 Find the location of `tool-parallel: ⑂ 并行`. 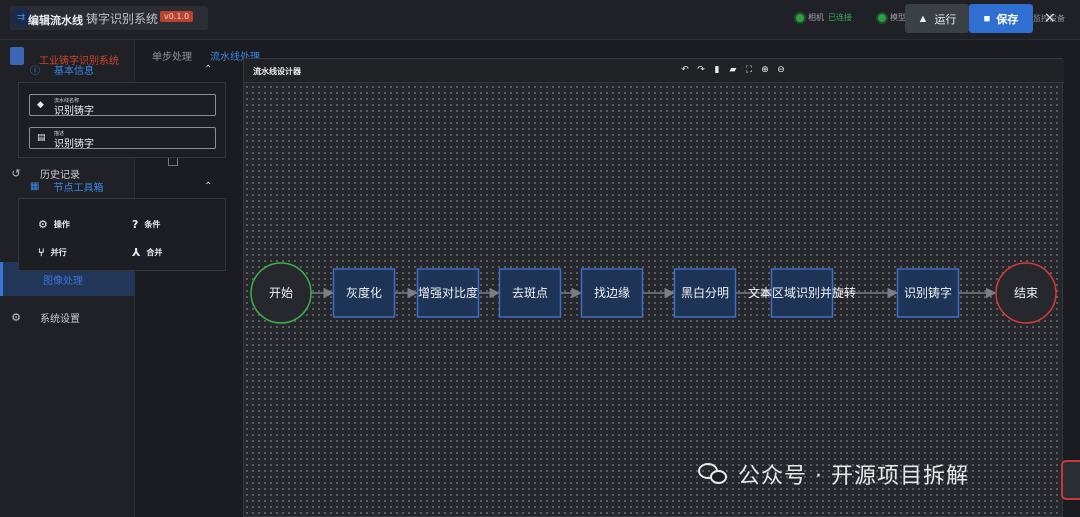

tool-parallel: ⑂ 并行 is located at coordinates (52, 252).